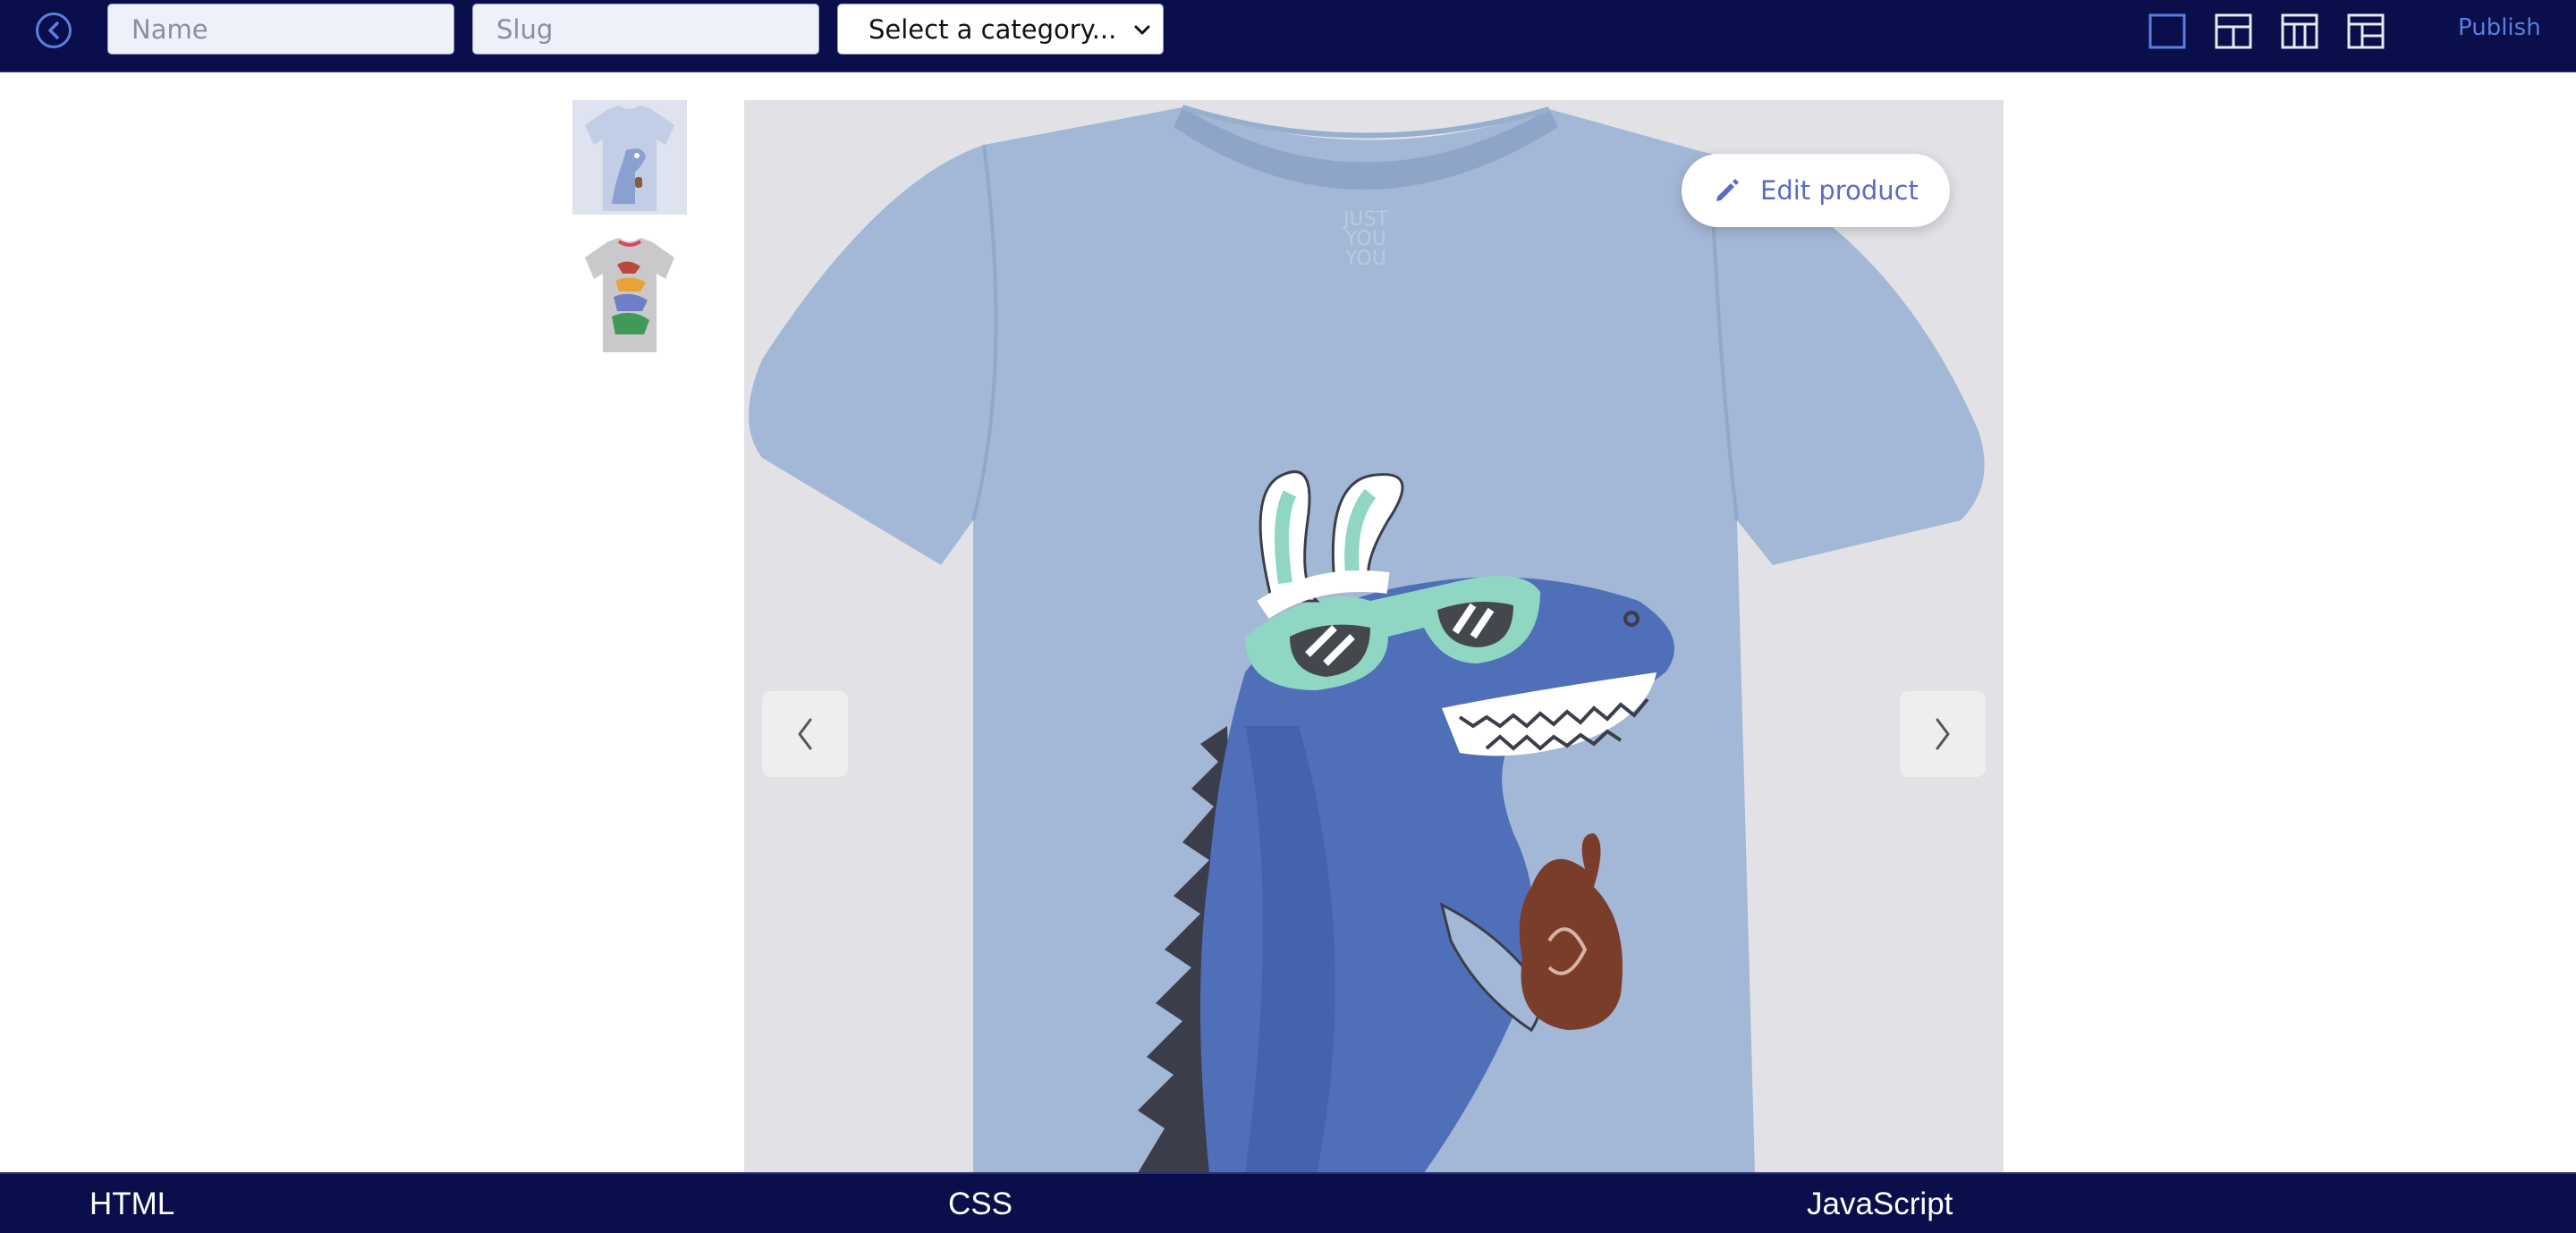 The height and width of the screenshot is (1233, 2576). I want to click on t-shirt-dino-blue-image, so click(629, 157).